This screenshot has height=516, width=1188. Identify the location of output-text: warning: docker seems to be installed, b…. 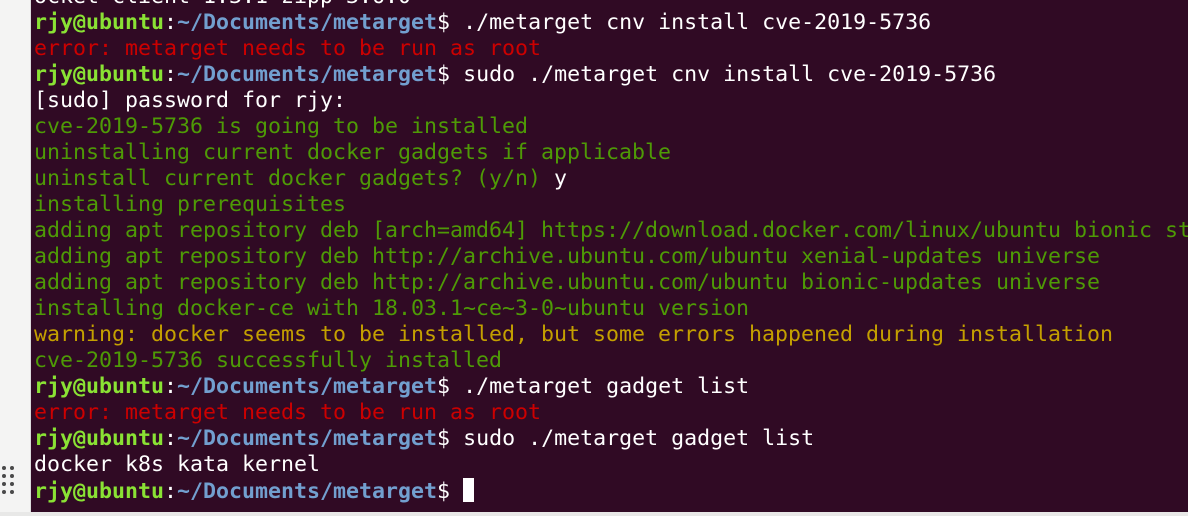
(574, 334).